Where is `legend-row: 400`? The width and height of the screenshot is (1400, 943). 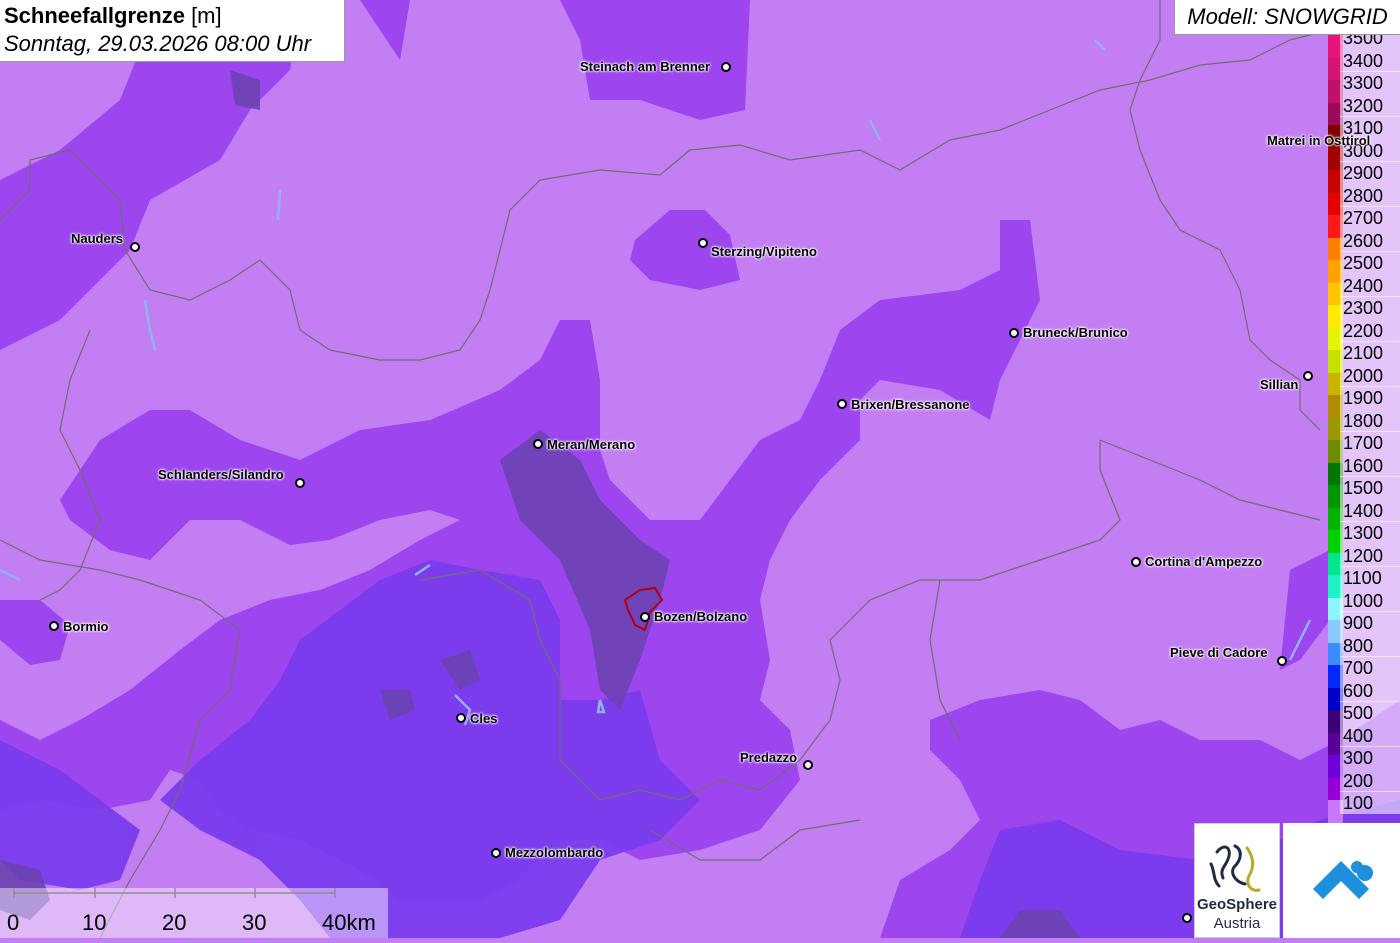
legend-row: 400 is located at coordinates (1364, 739).